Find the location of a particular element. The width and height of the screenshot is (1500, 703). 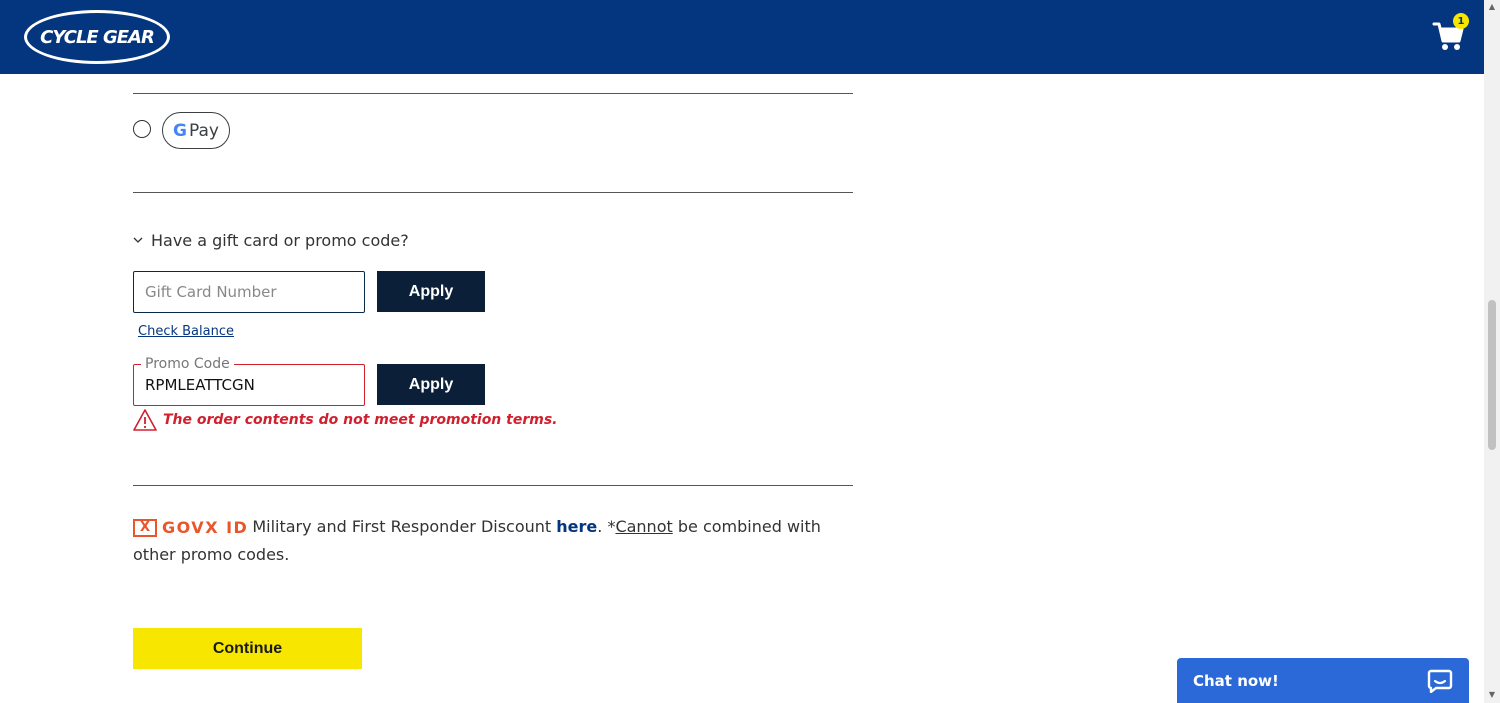

promo-code-label: Promo Code is located at coordinates (187, 364).